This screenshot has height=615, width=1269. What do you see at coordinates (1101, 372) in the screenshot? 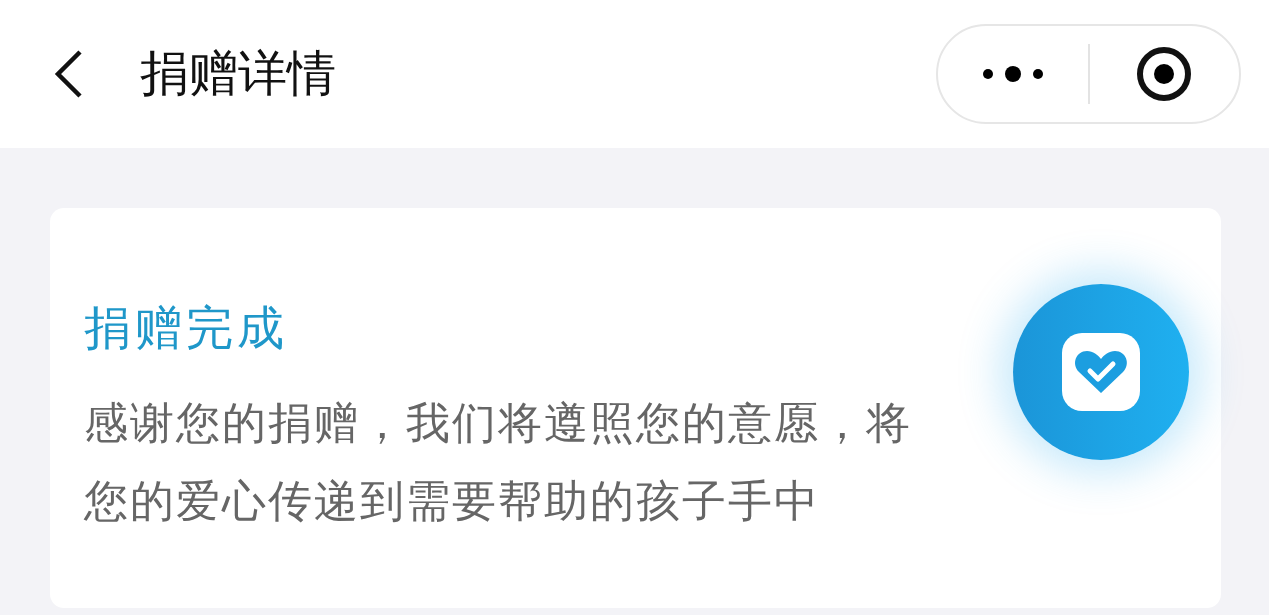
I see `heart-check-icon` at bounding box center [1101, 372].